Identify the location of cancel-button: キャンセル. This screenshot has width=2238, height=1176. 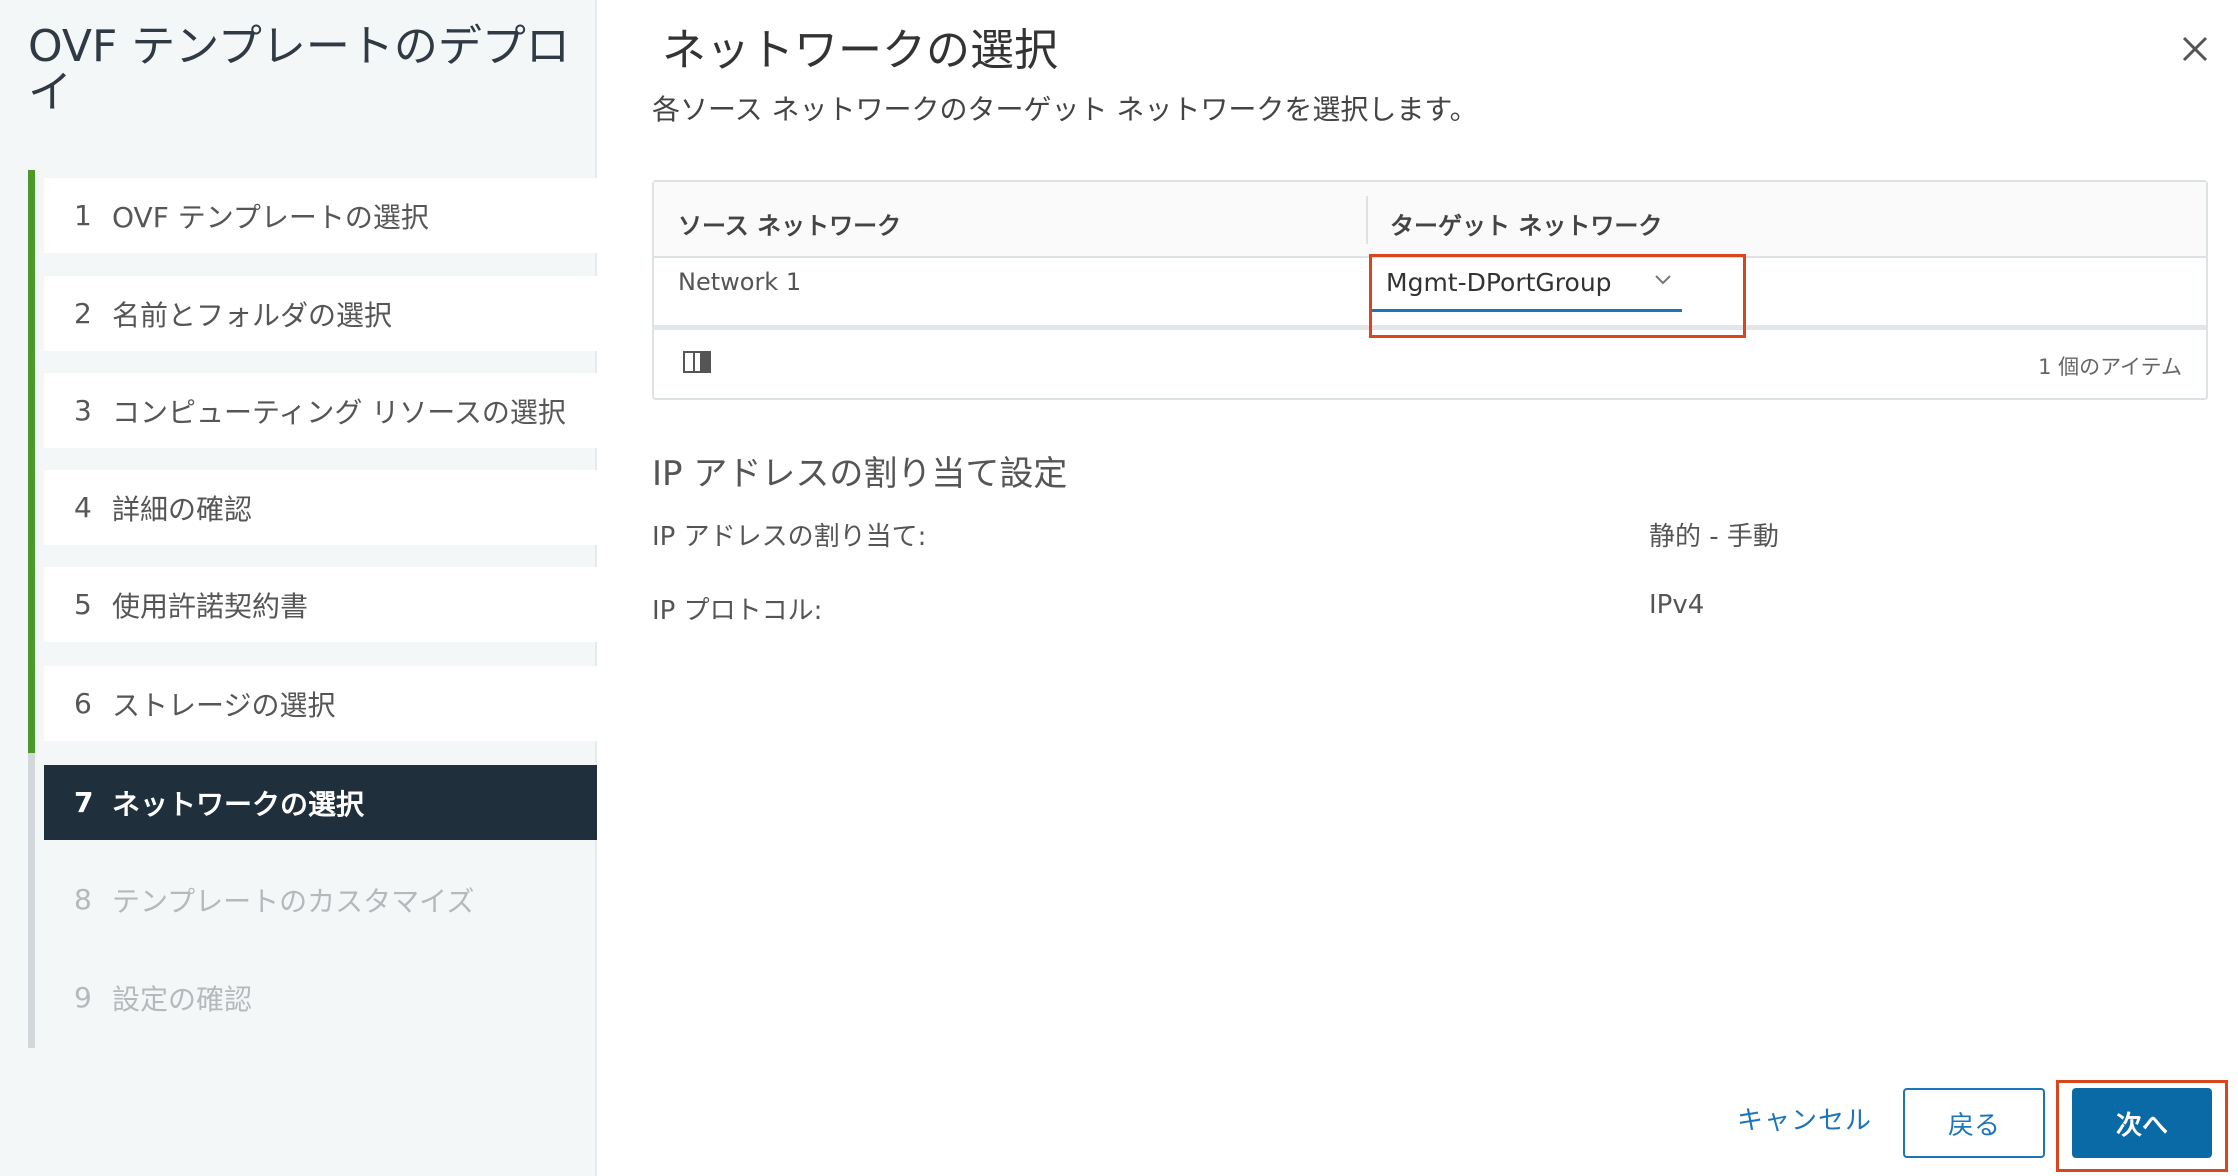
(1804, 1118).